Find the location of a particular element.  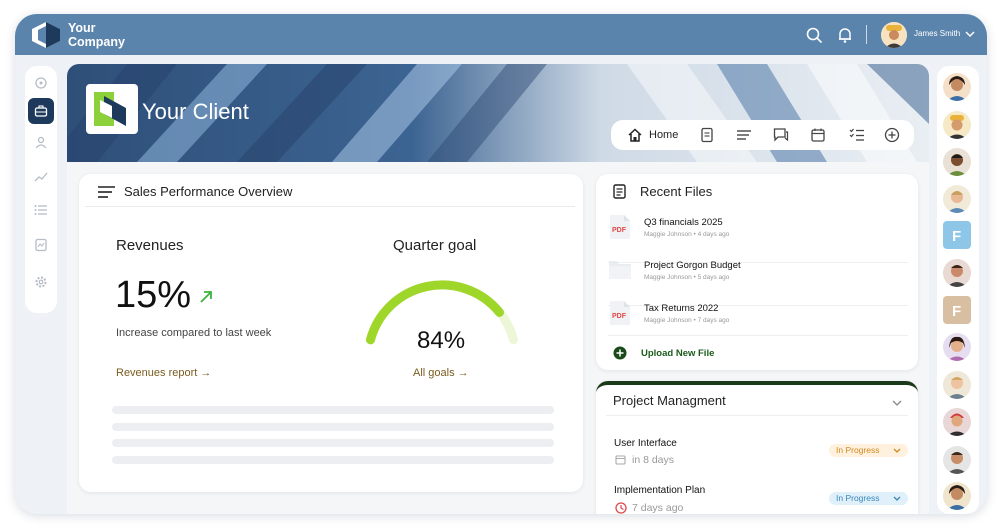

home-icon is located at coordinates (635, 135).